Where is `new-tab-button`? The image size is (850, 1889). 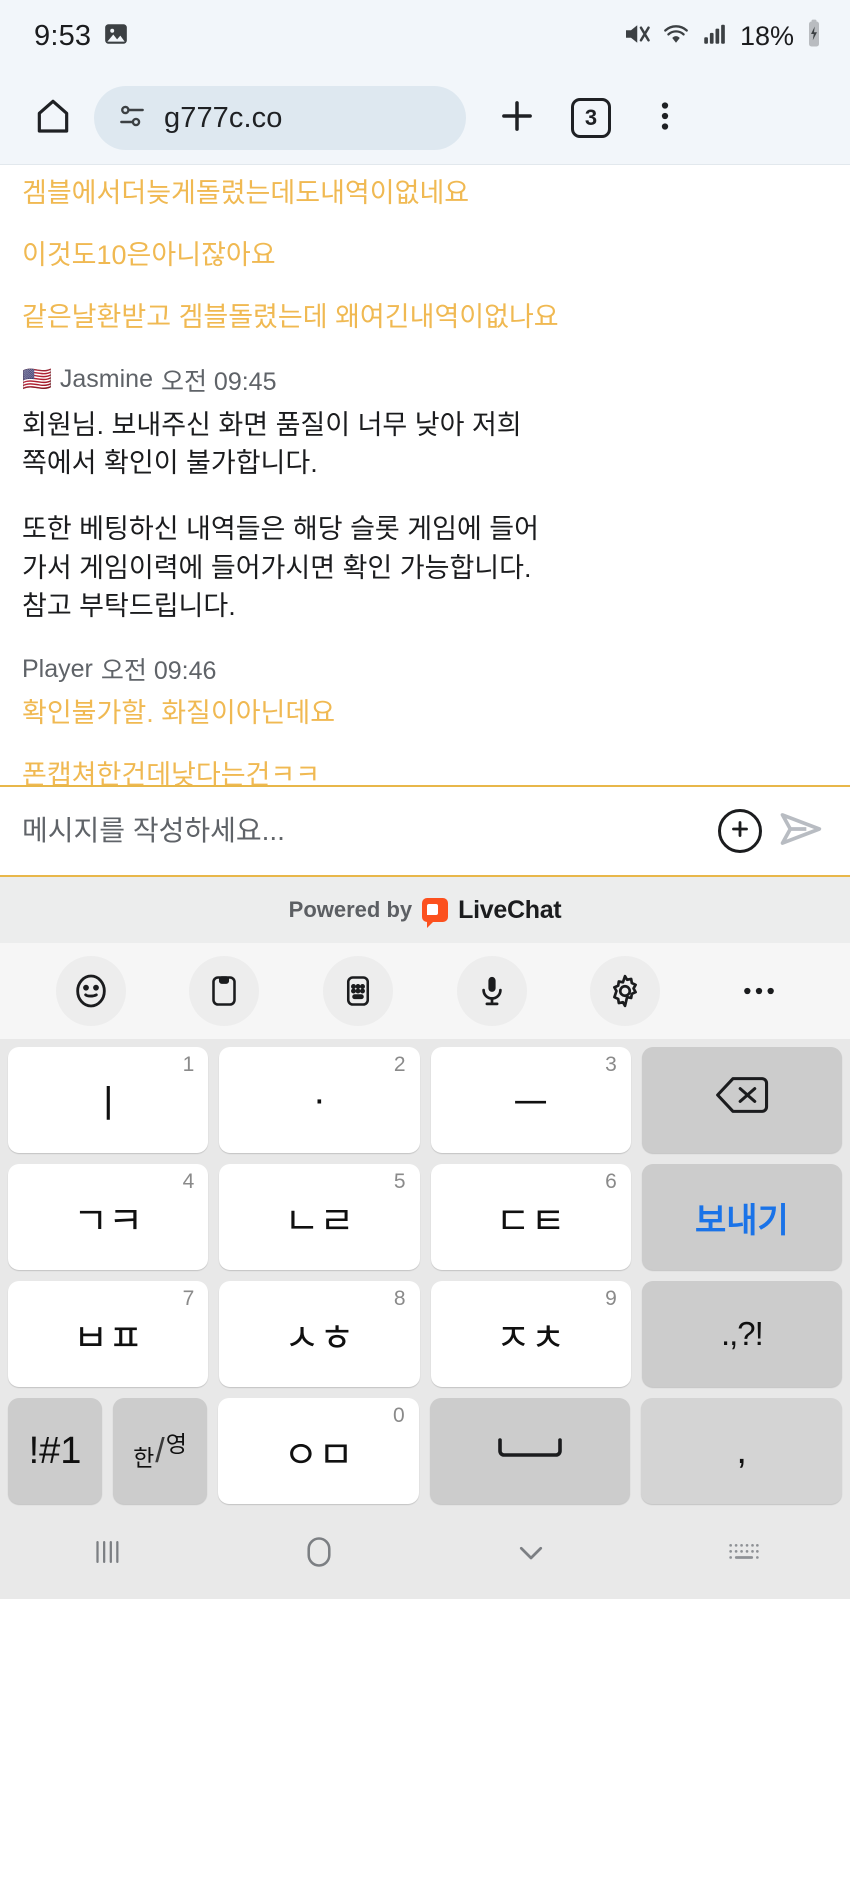
new-tab-button is located at coordinates (517, 118).